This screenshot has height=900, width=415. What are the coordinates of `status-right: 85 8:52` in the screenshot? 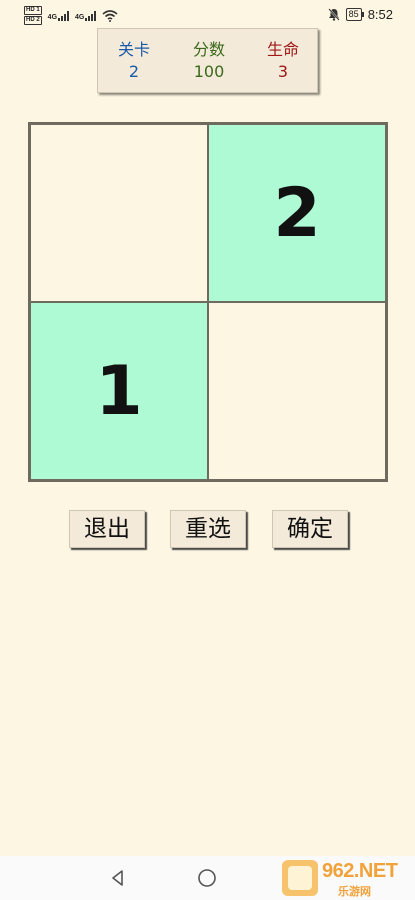 It's located at (360, 14).